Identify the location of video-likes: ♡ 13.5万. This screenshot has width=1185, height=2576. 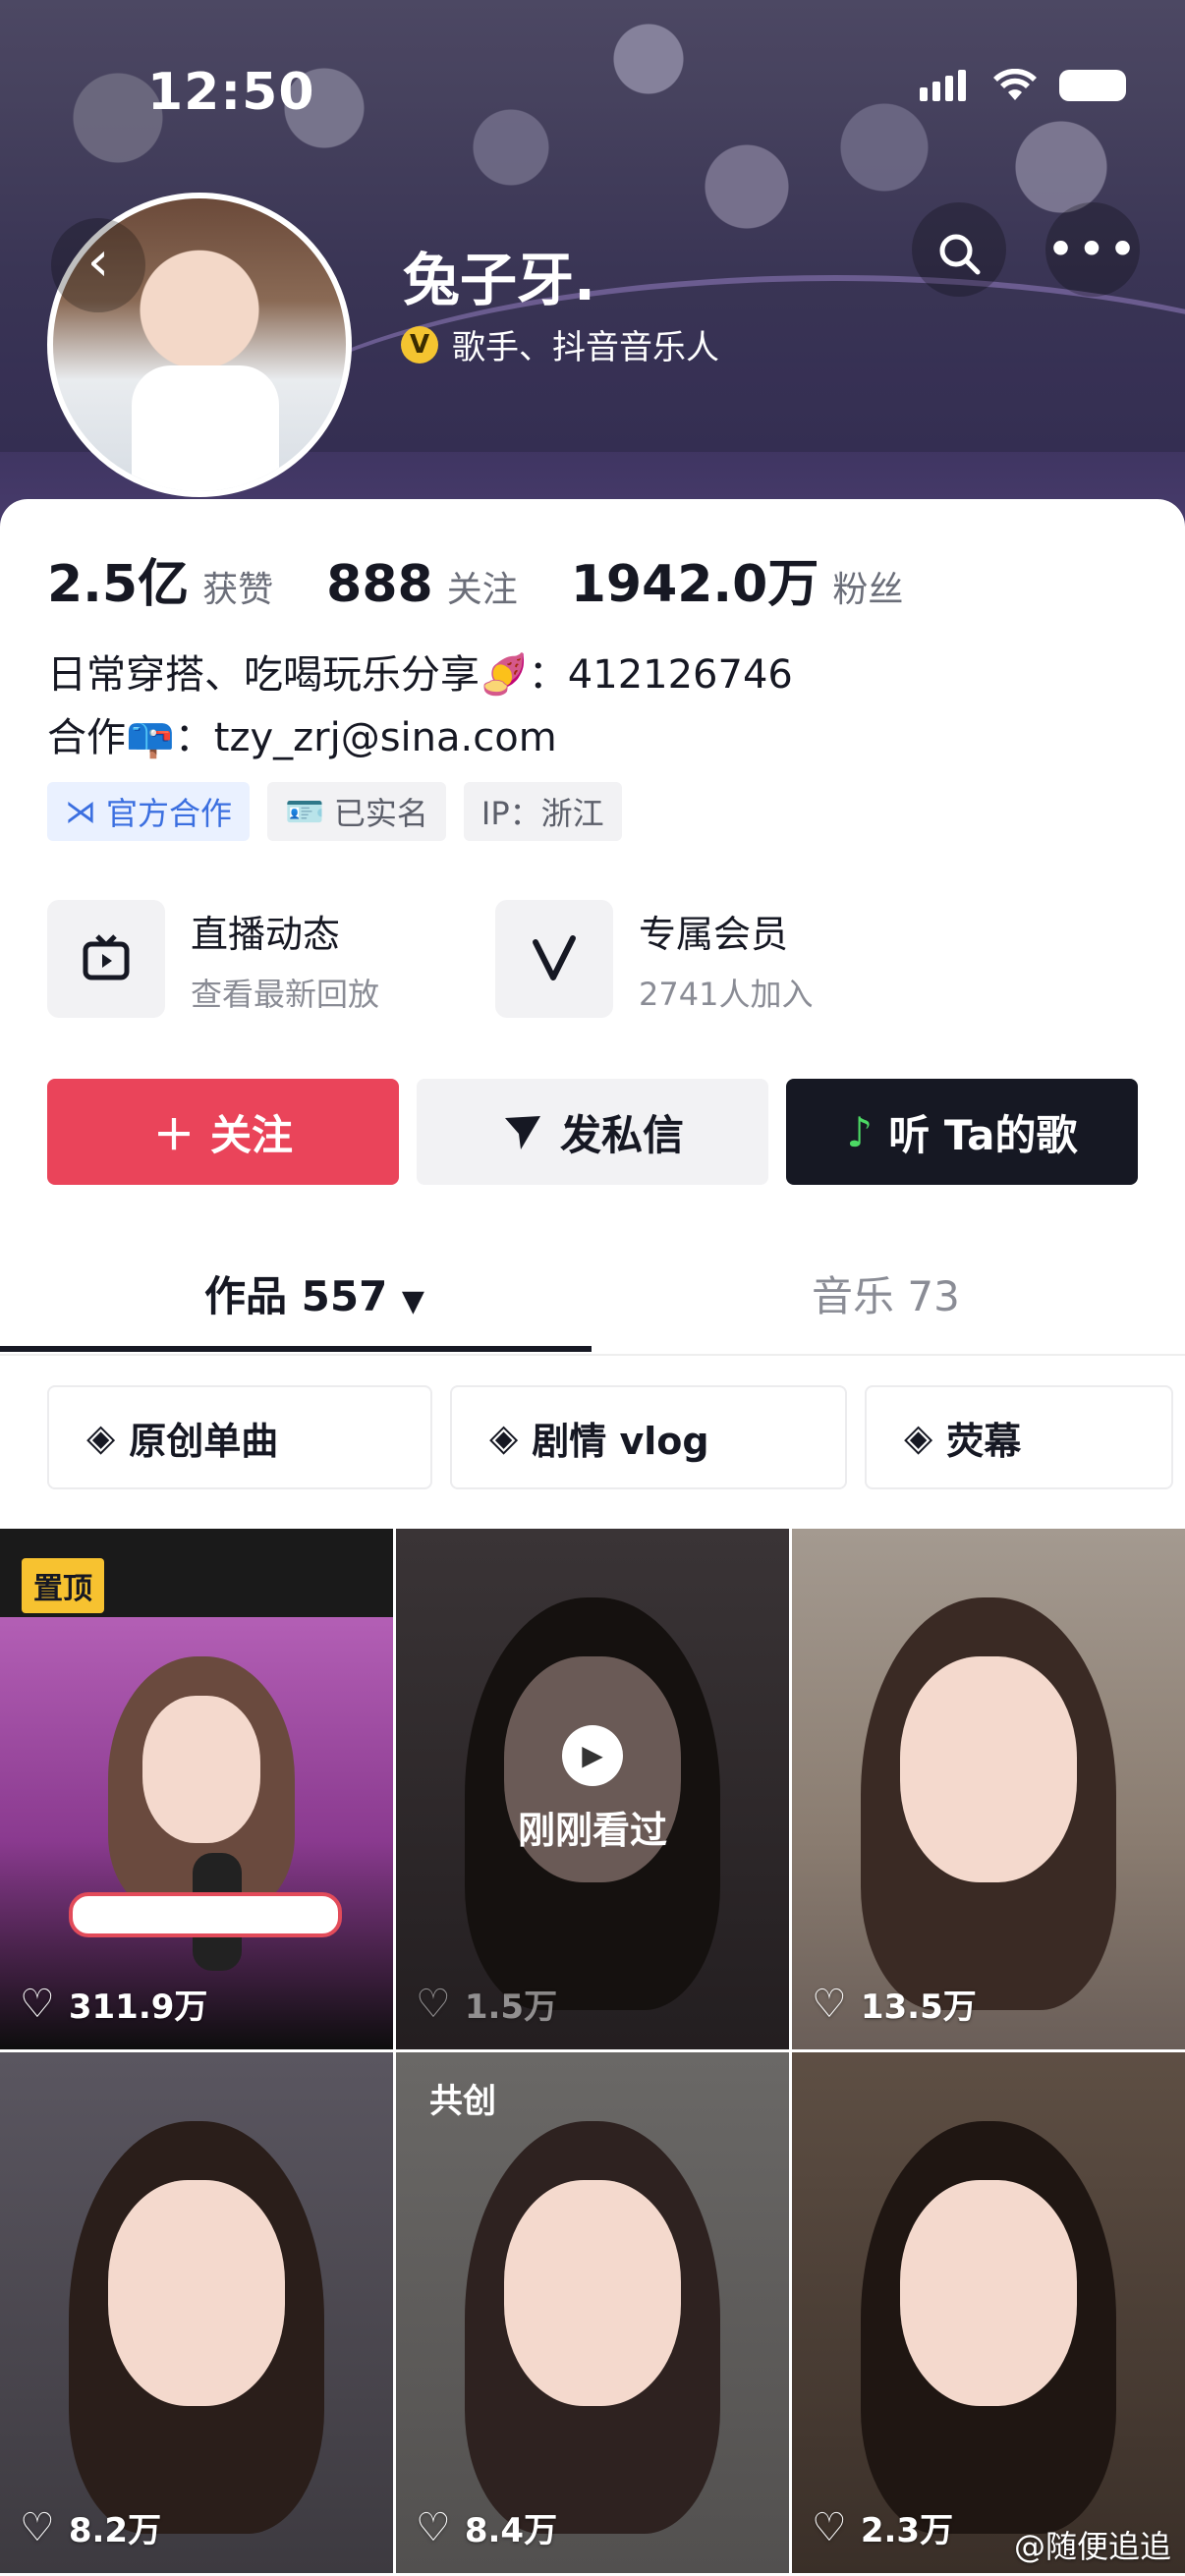
(895, 2004).